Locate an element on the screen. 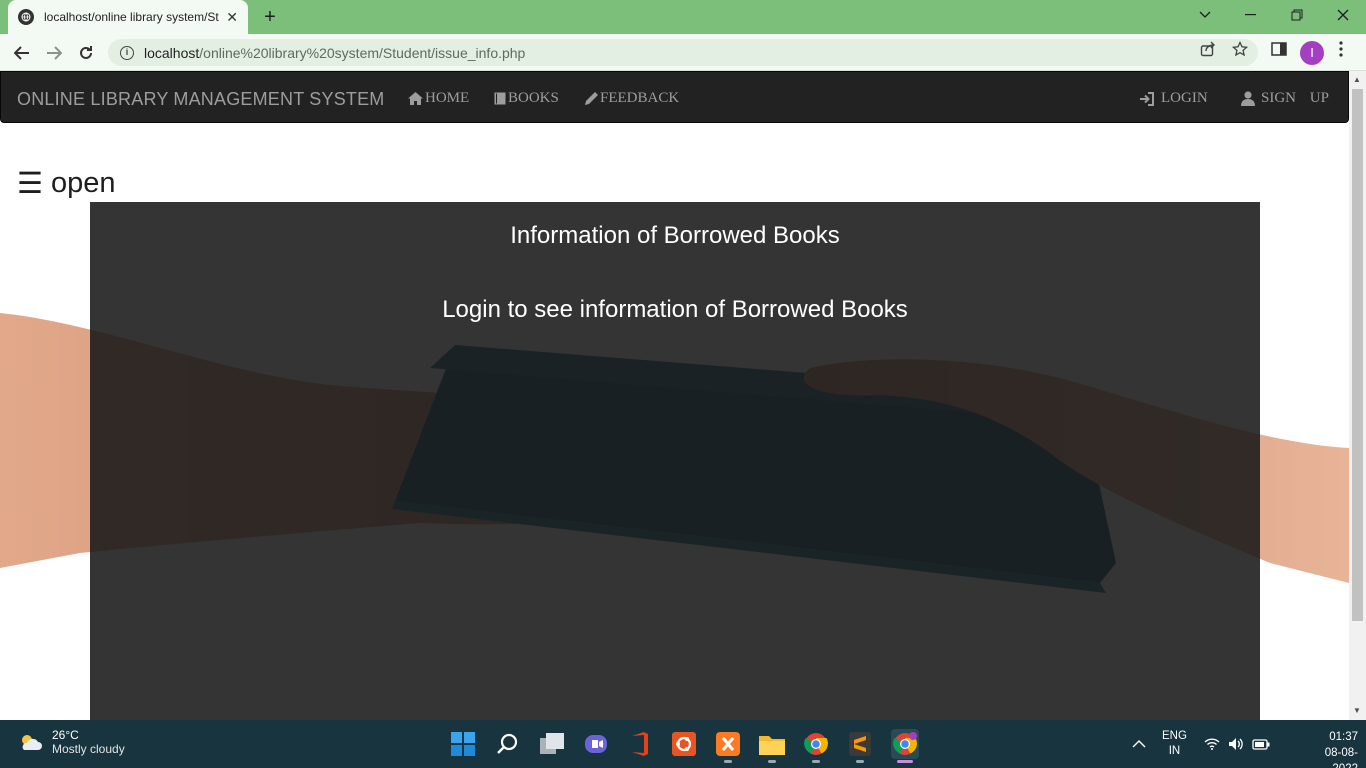  nav-home-label: HOME is located at coordinates (447, 98).